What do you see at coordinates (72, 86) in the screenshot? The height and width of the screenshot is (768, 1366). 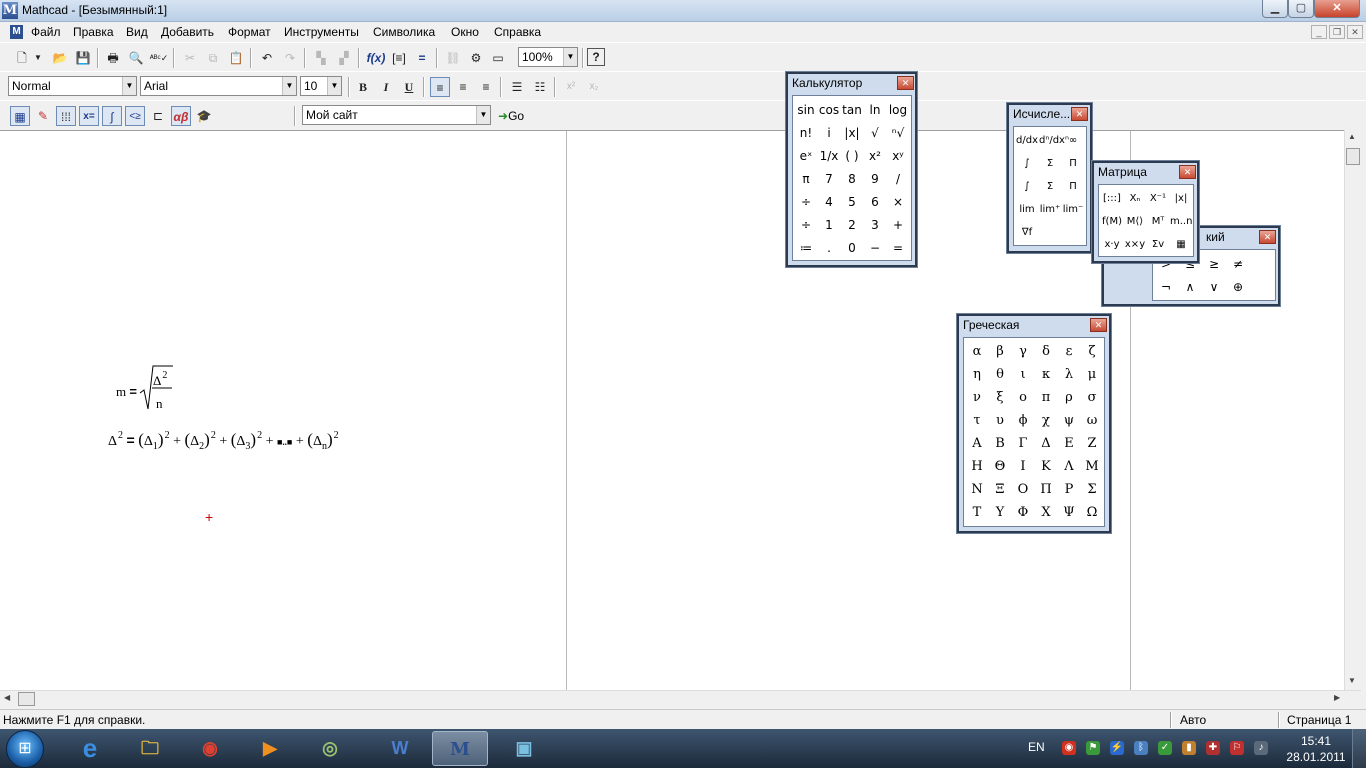 I see `style-select: Normal ▼` at bounding box center [72, 86].